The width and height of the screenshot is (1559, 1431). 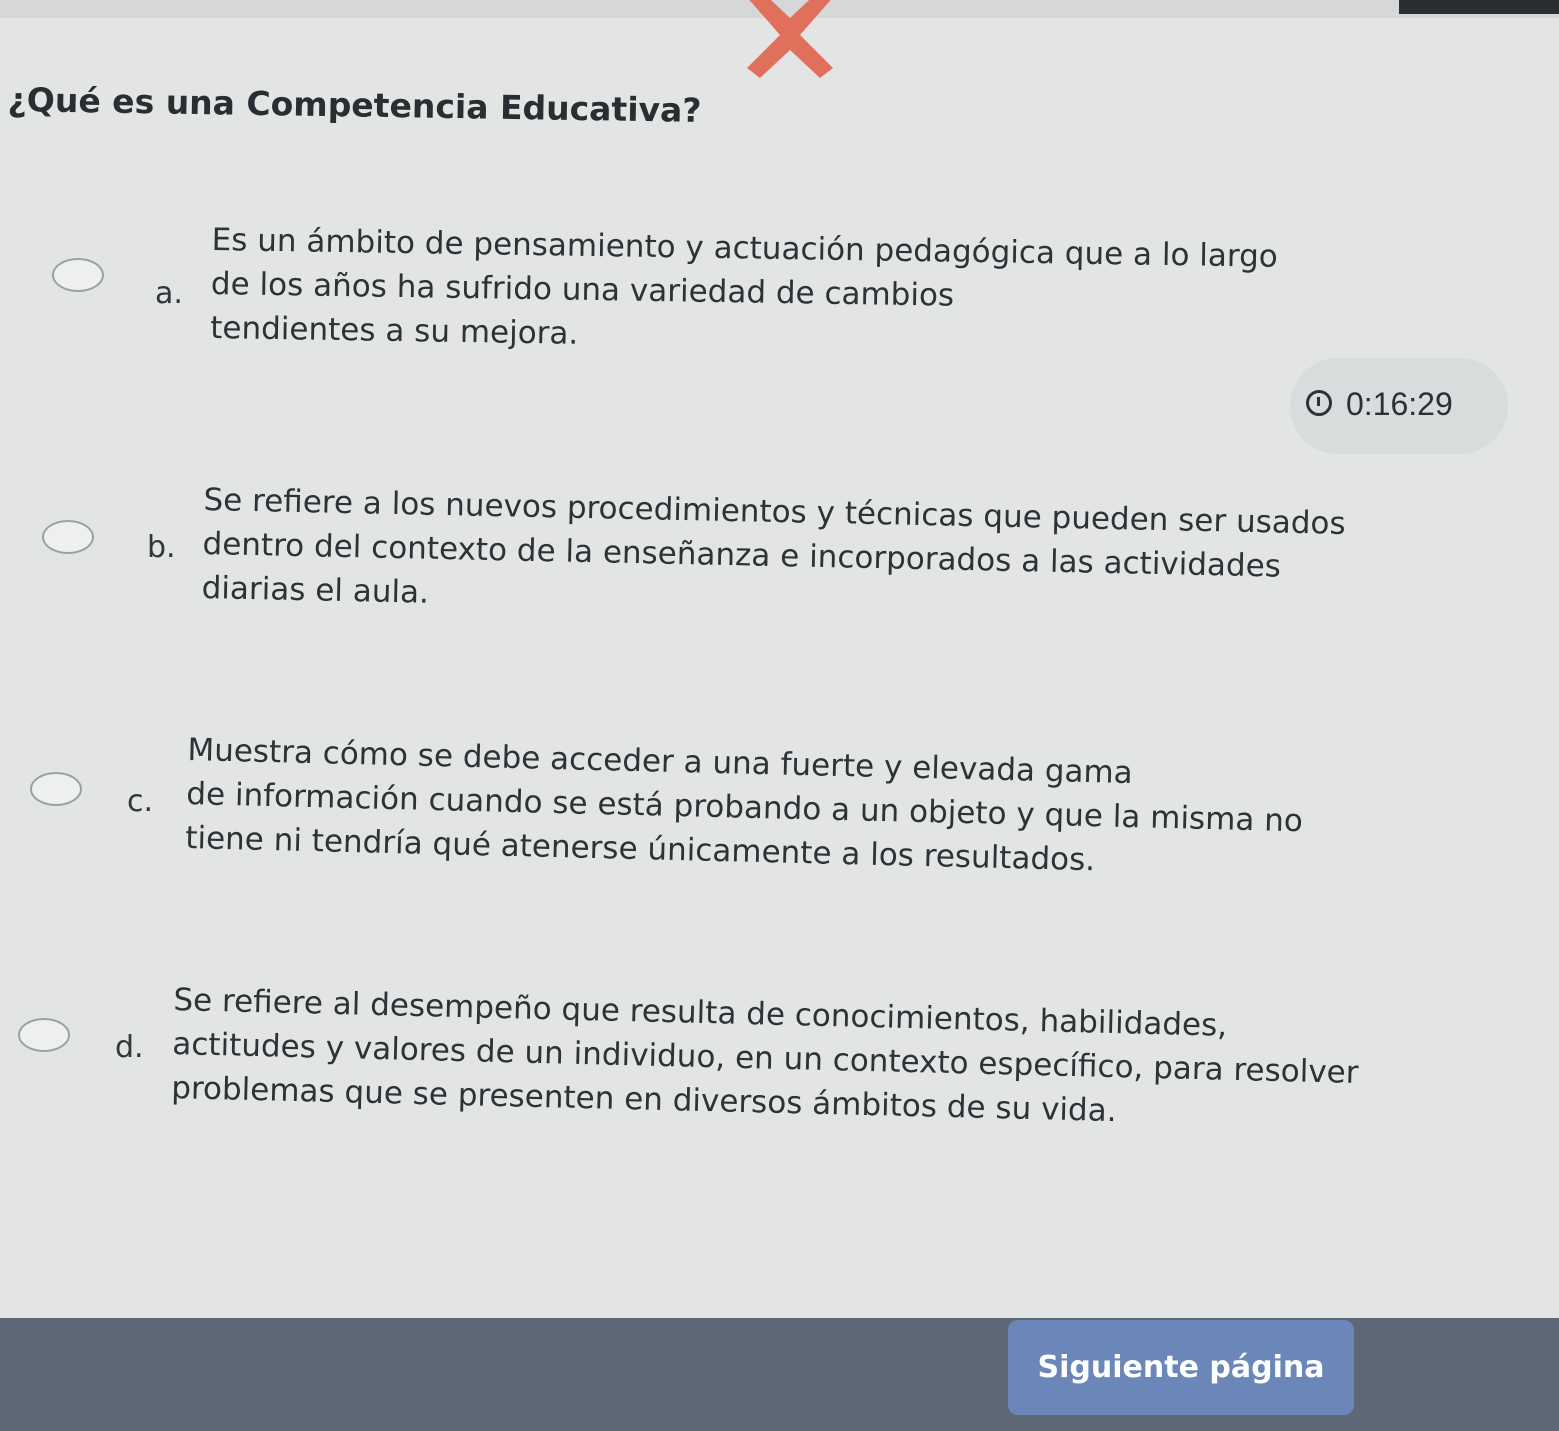 I want to click on radio-option-a, so click(x=78, y=275).